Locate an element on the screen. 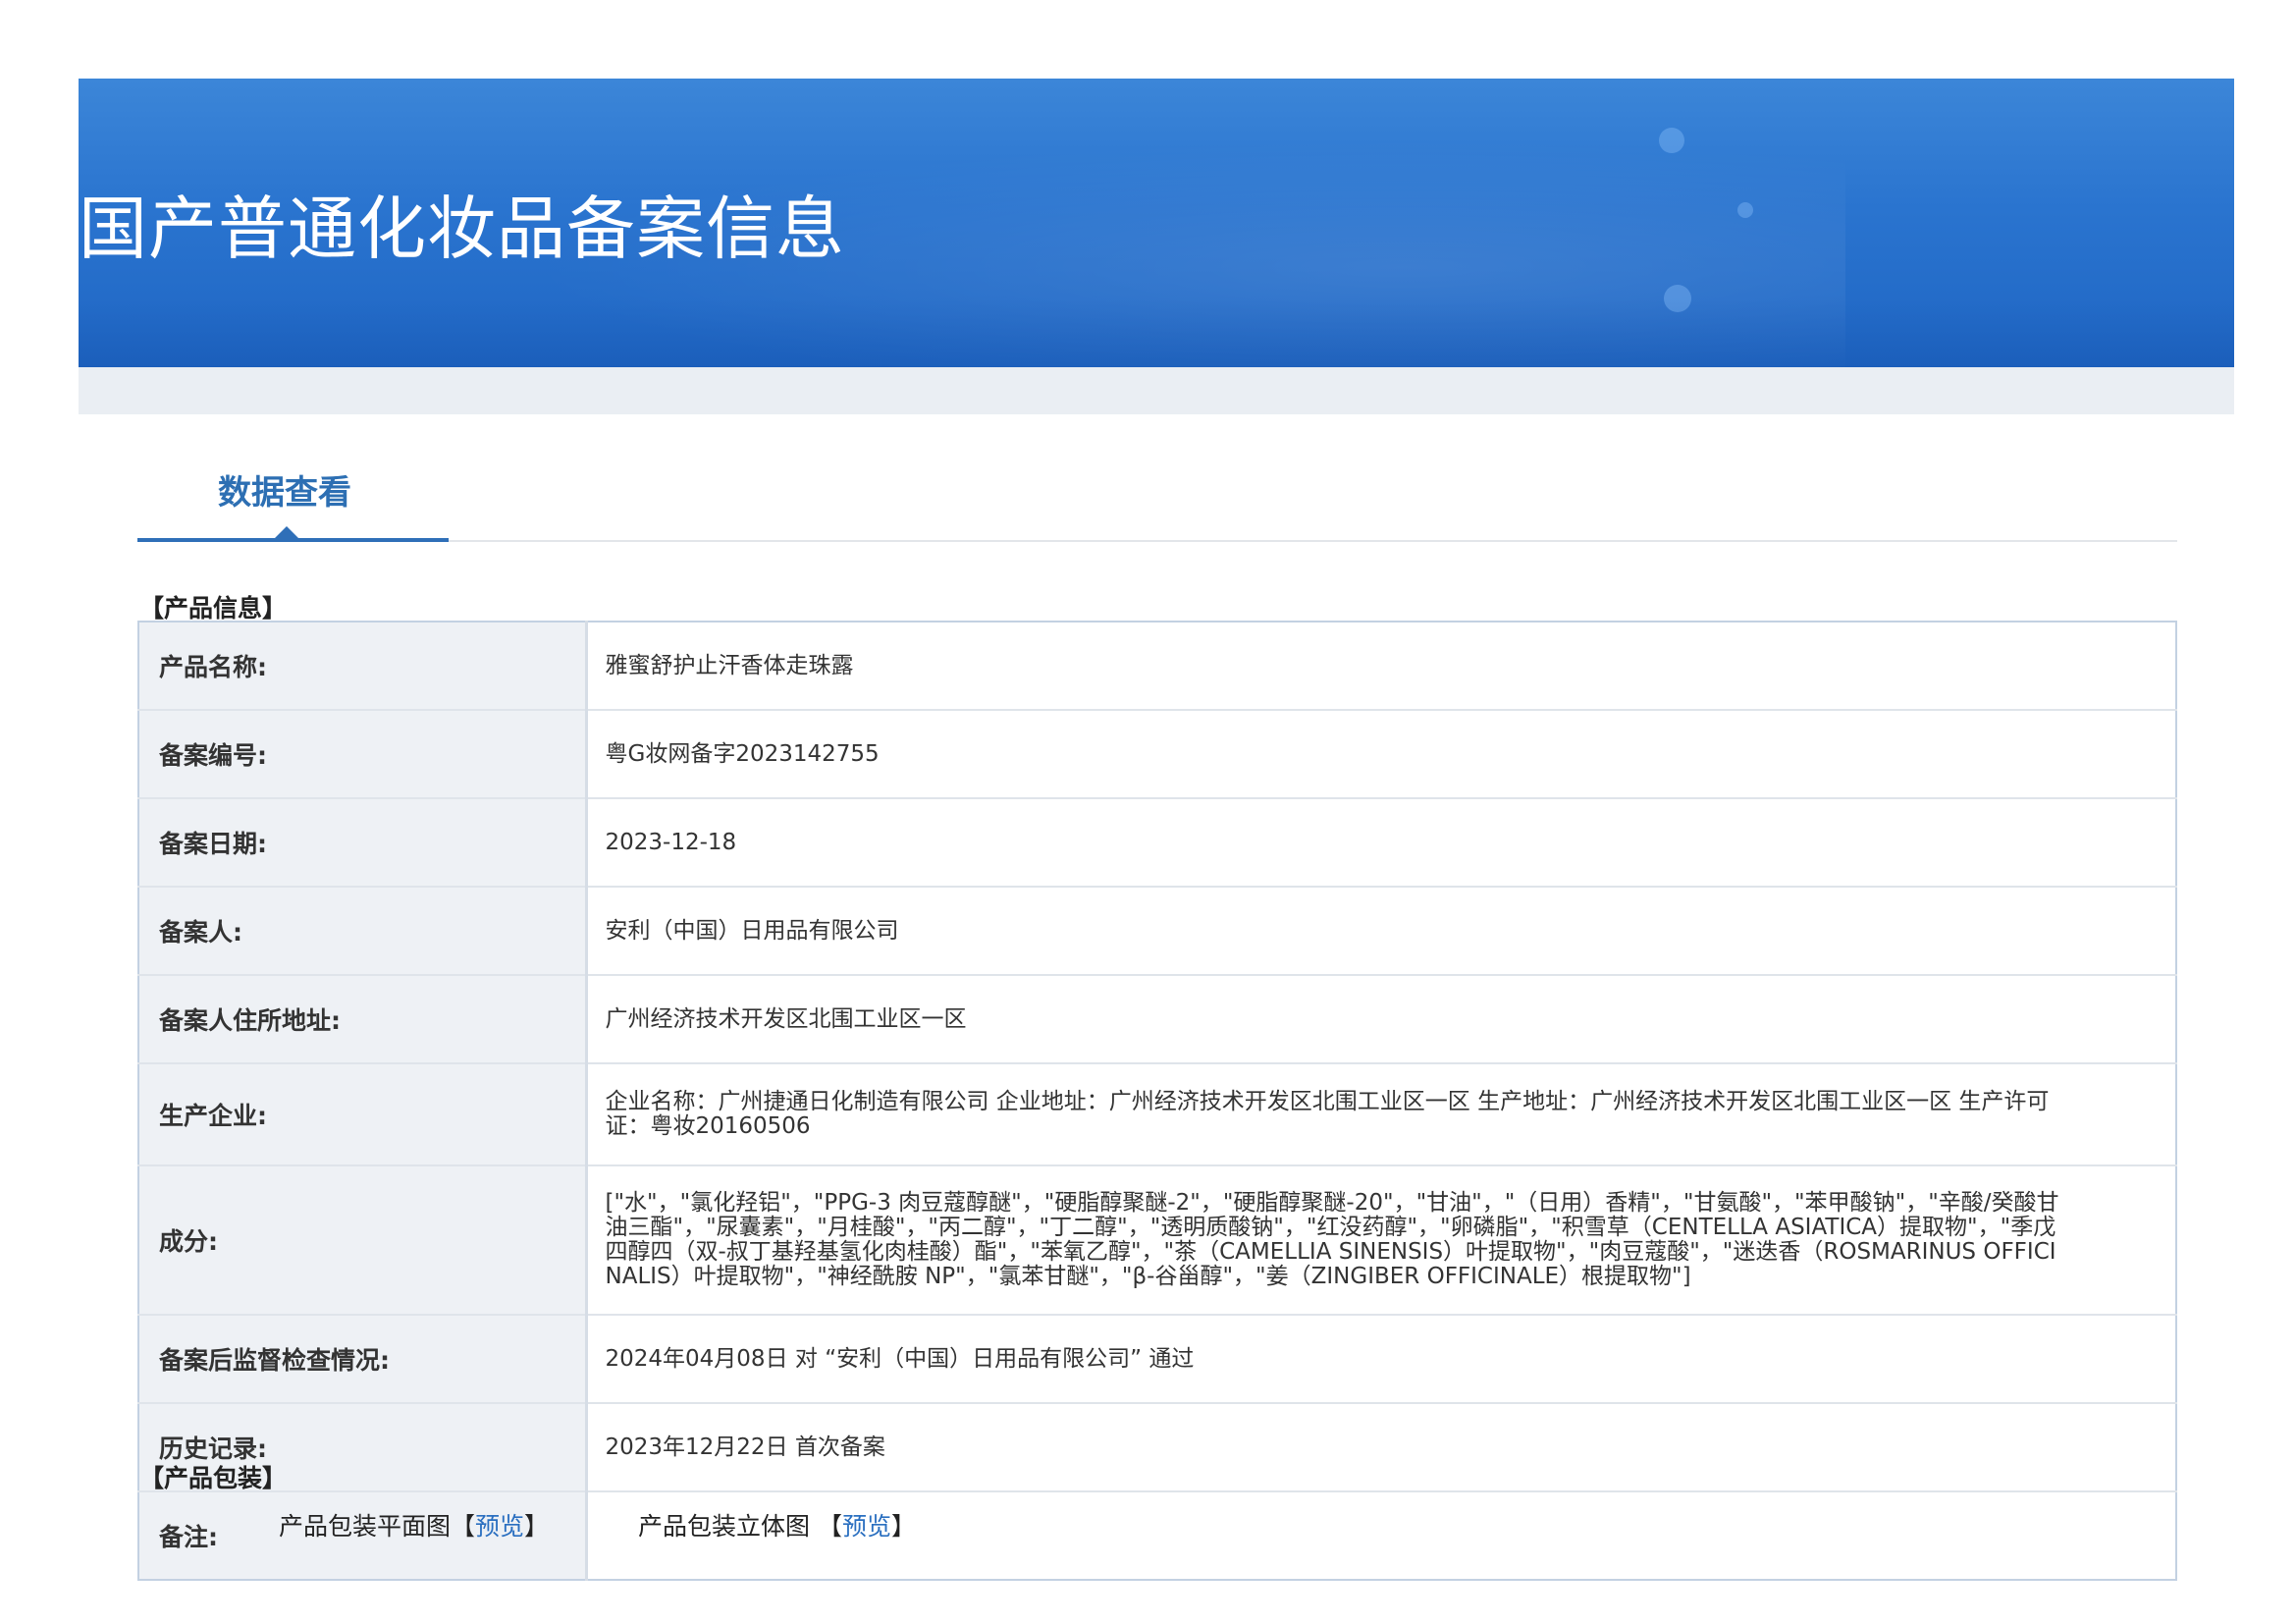 This screenshot has height=1624, width=2296. table-row: 备案日期: 2023-12-18 is located at coordinates (1157, 843).